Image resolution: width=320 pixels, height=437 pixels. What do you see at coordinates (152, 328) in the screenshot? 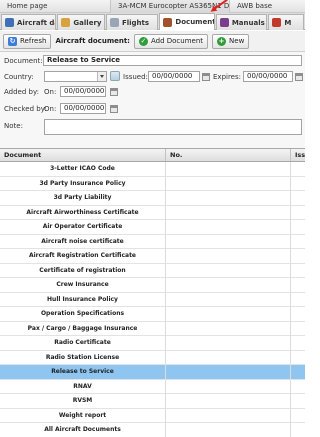
I see `table-row: Pax / Cargo / Baggage Insurance` at bounding box center [152, 328].